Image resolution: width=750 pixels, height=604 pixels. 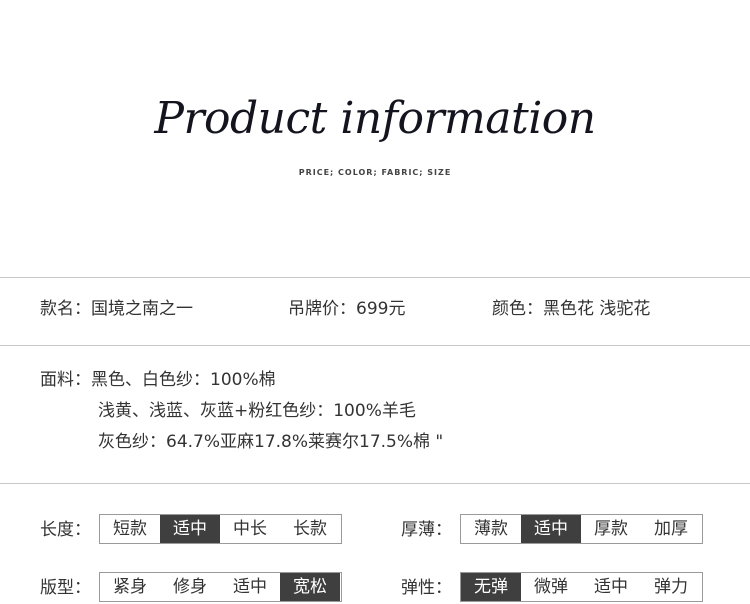 I want to click on length-option-long: 长款, so click(x=310, y=529).